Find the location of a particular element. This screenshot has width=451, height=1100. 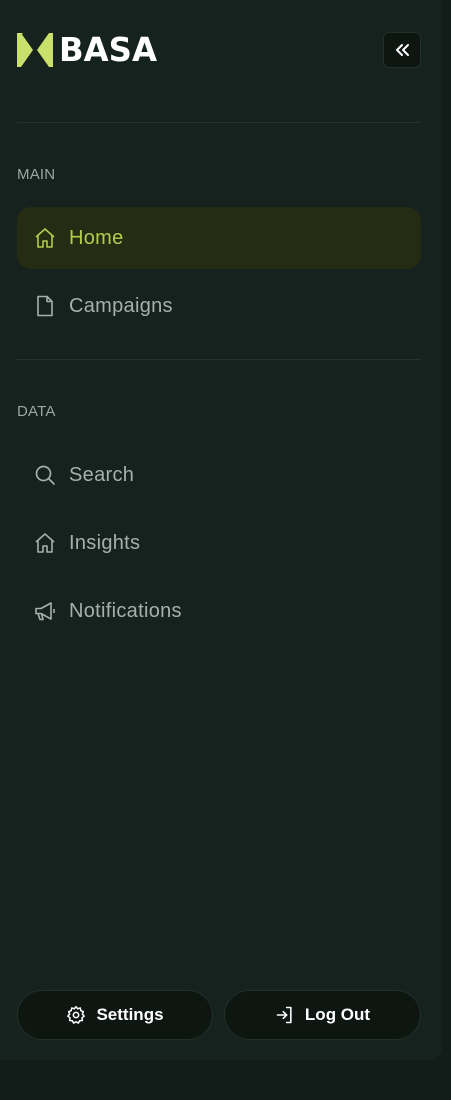

logout-button: Log Out is located at coordinates (322, 1015).